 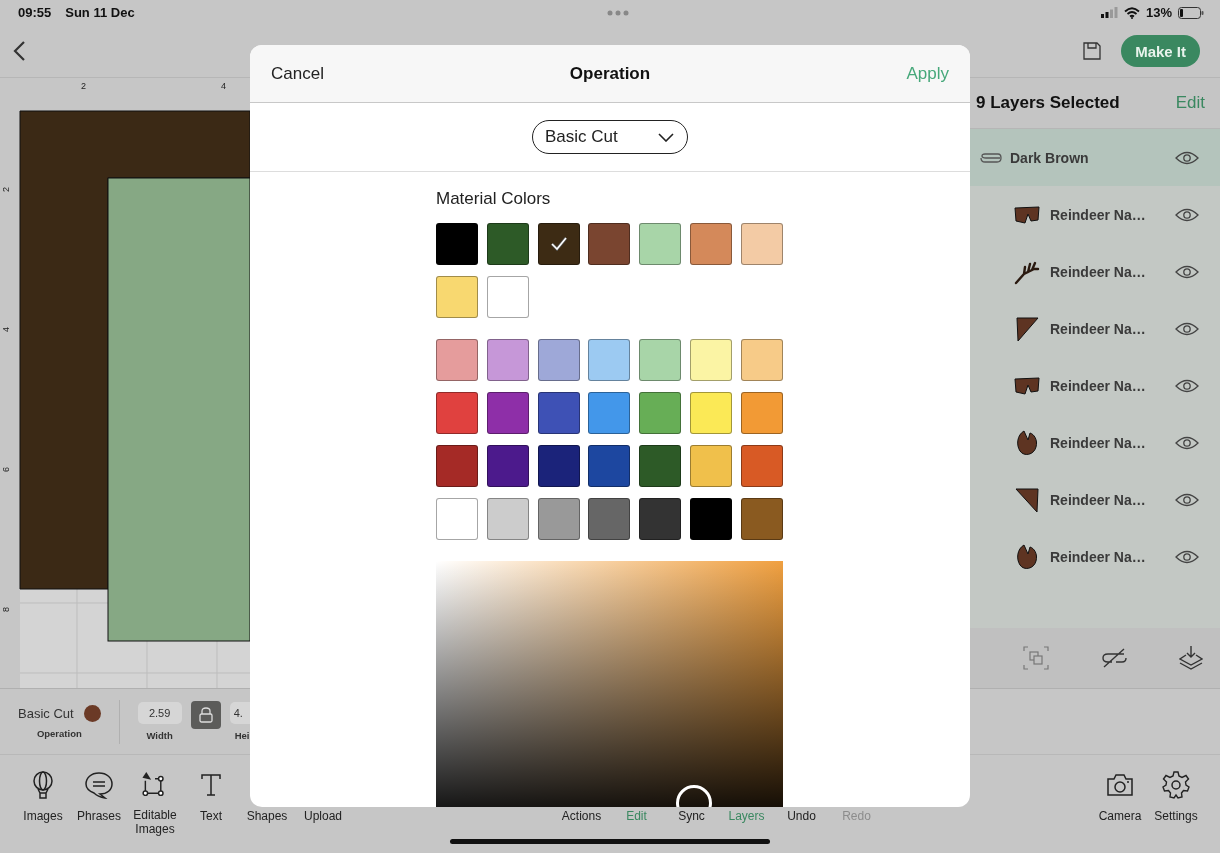 What do you see at coordinates (1120, 816) in the screenshot?
I see `tool-label: Camera` at bounding box center [1120, 816].